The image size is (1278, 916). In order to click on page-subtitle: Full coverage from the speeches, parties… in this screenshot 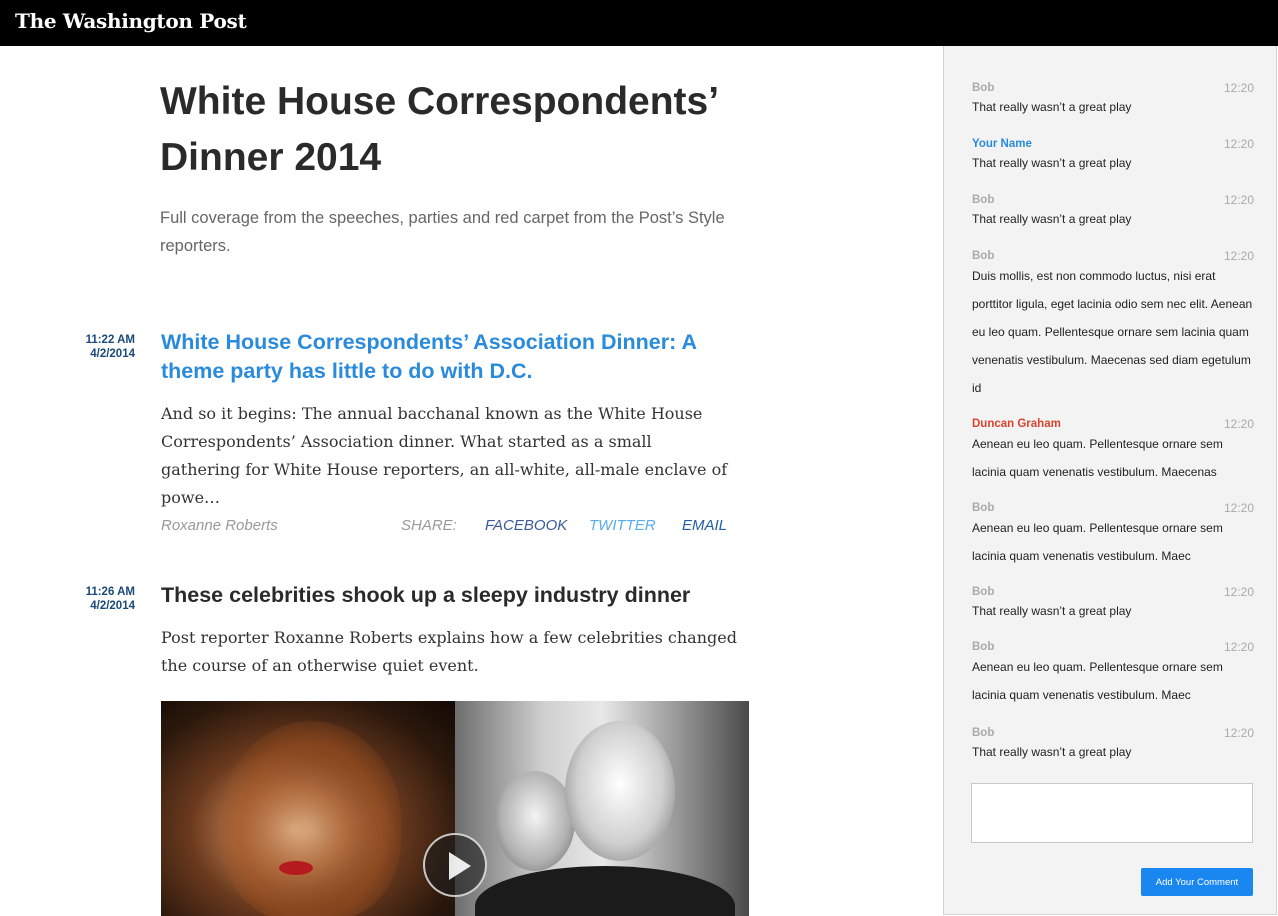, I will do `click(442, 232)`.